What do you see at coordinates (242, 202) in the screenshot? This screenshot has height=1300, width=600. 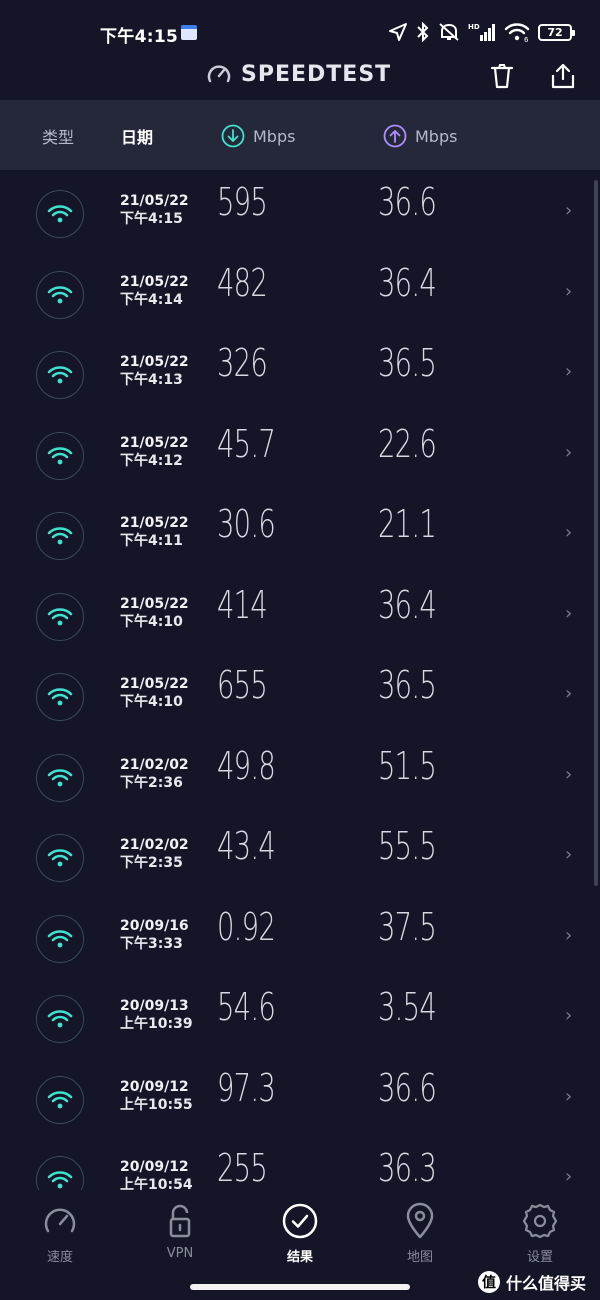 I see `result-download: 595` at bounding box center [242, 202].